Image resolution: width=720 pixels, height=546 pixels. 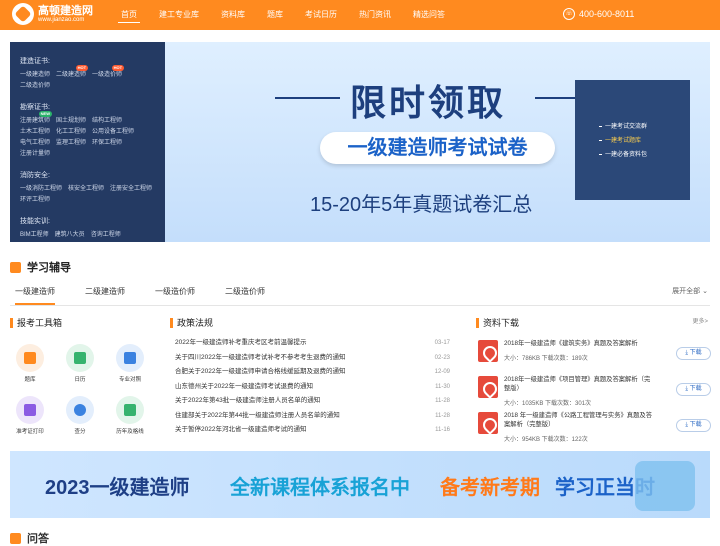 What do you see at coordinates (191, 322) in the screenshot?
I see `policy-heading: 政策法规` at bounding box center [191, 322].